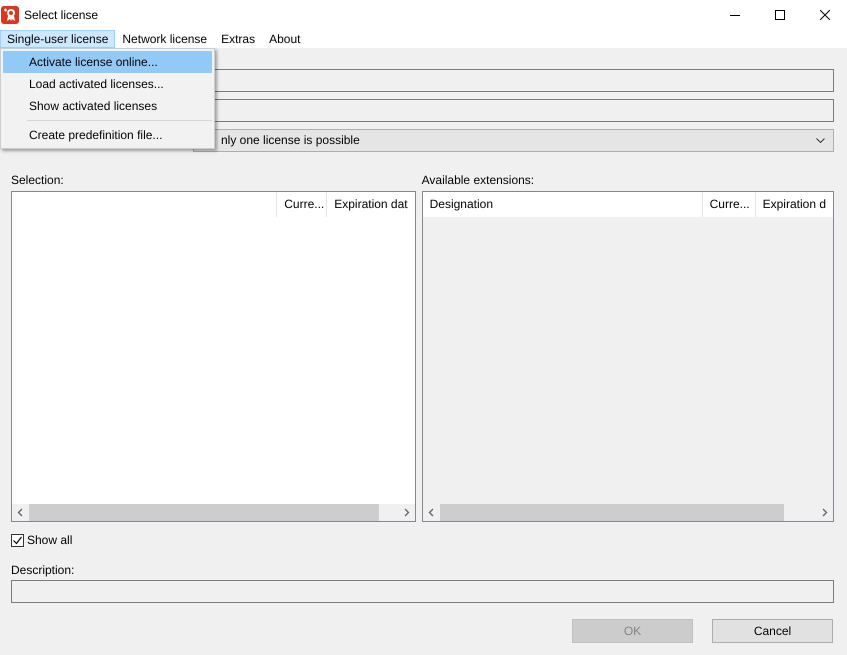  I want to click on section-label: Selection:, so click(38, 180).